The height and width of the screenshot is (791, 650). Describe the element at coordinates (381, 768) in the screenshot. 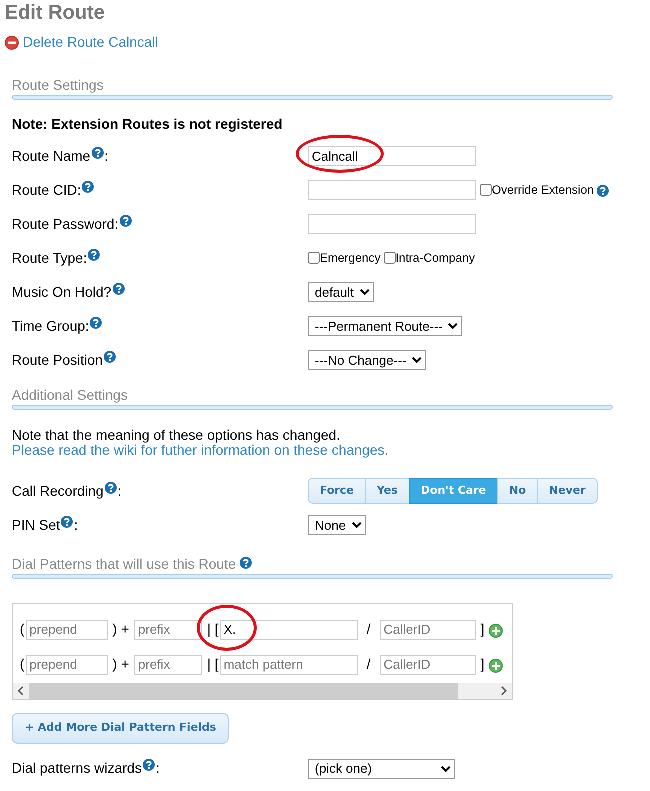

I see `select-field: (pick one)` at that location.